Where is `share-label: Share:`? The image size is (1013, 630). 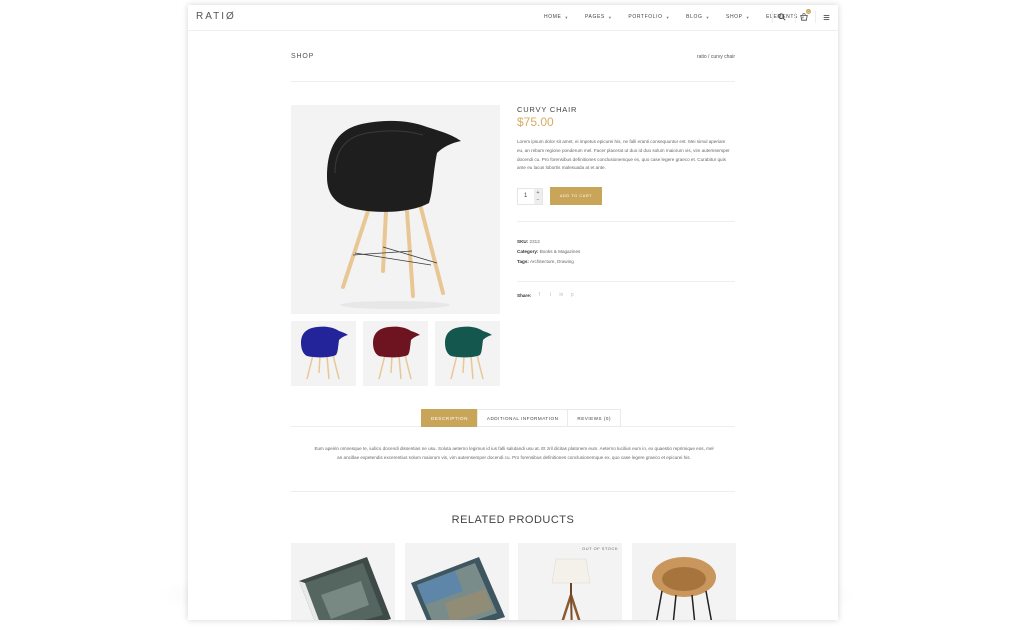
share-label: Share: is located at coordinates (524, 295).